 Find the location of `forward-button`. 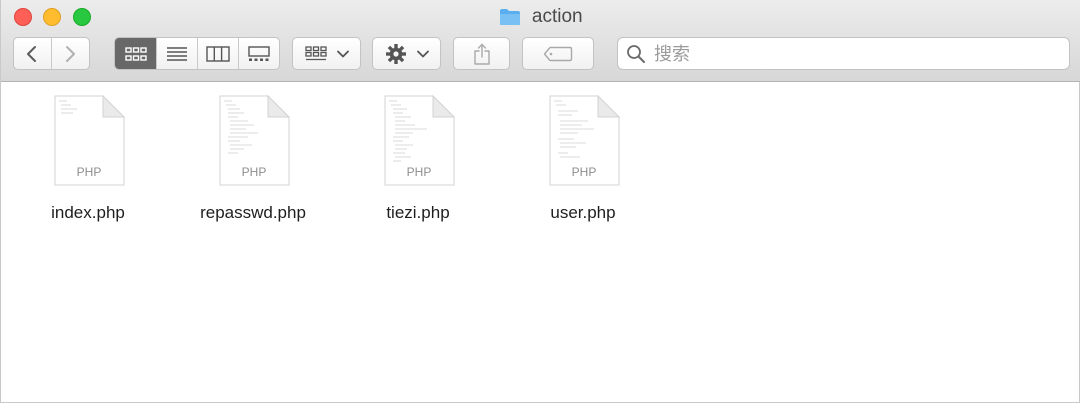

forward-button is located at coordinates (71, 53).